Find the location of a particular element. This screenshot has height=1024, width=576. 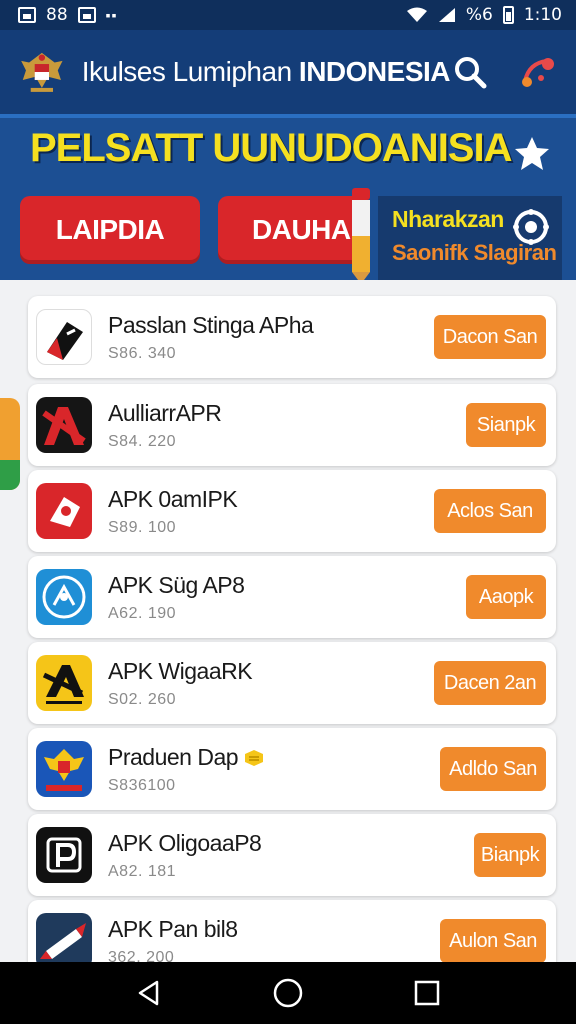

red-a-app-icon is located at coordinates (64, 425).